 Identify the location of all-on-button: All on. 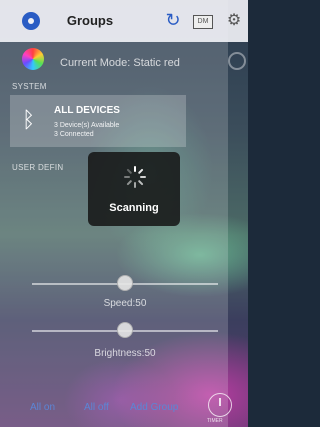
(42, 407).